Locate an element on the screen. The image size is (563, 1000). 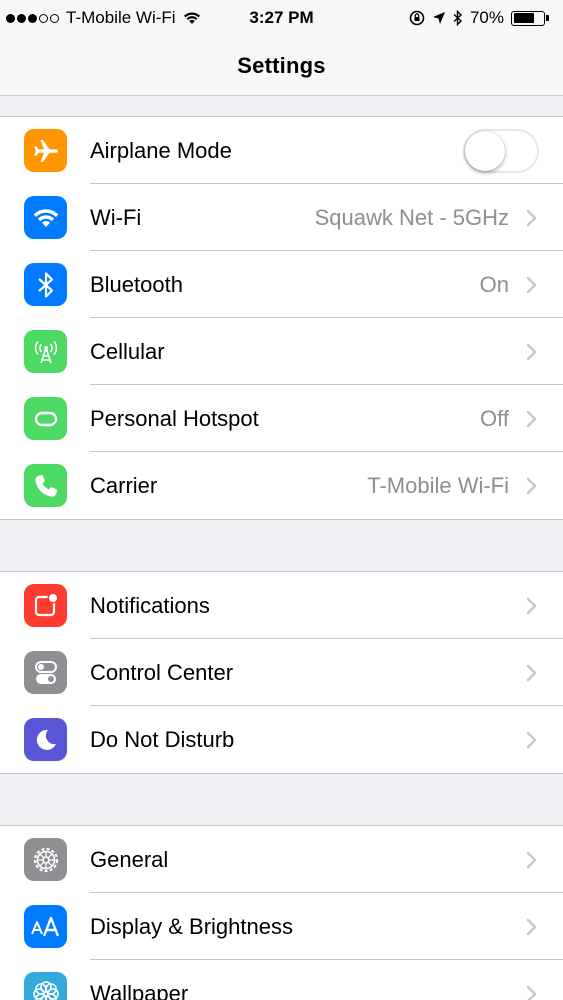
phone-icon is located at coordinates (45, 485).